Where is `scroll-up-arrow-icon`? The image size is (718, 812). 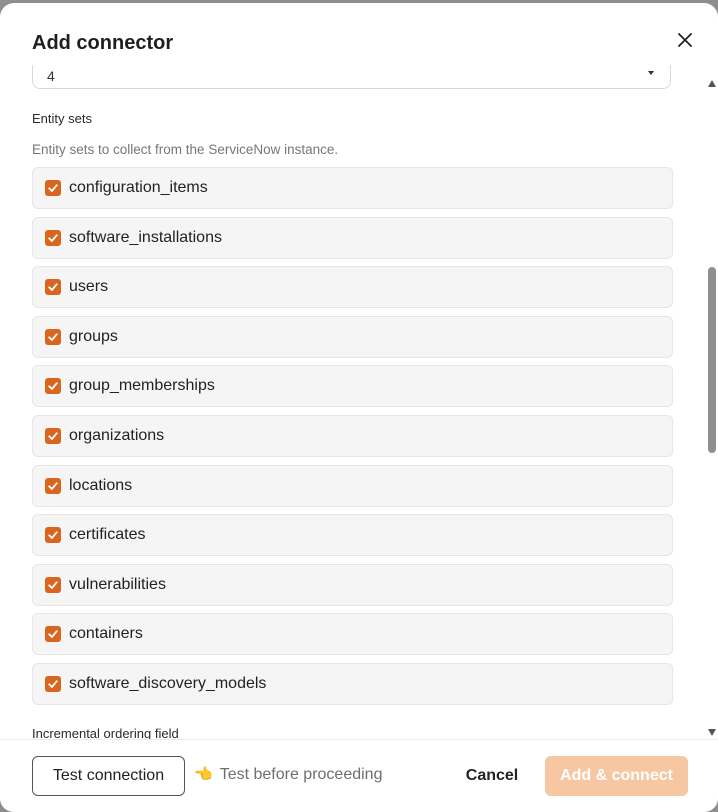 scroll-up-arrow-icon is located at coordinates (712, 83).